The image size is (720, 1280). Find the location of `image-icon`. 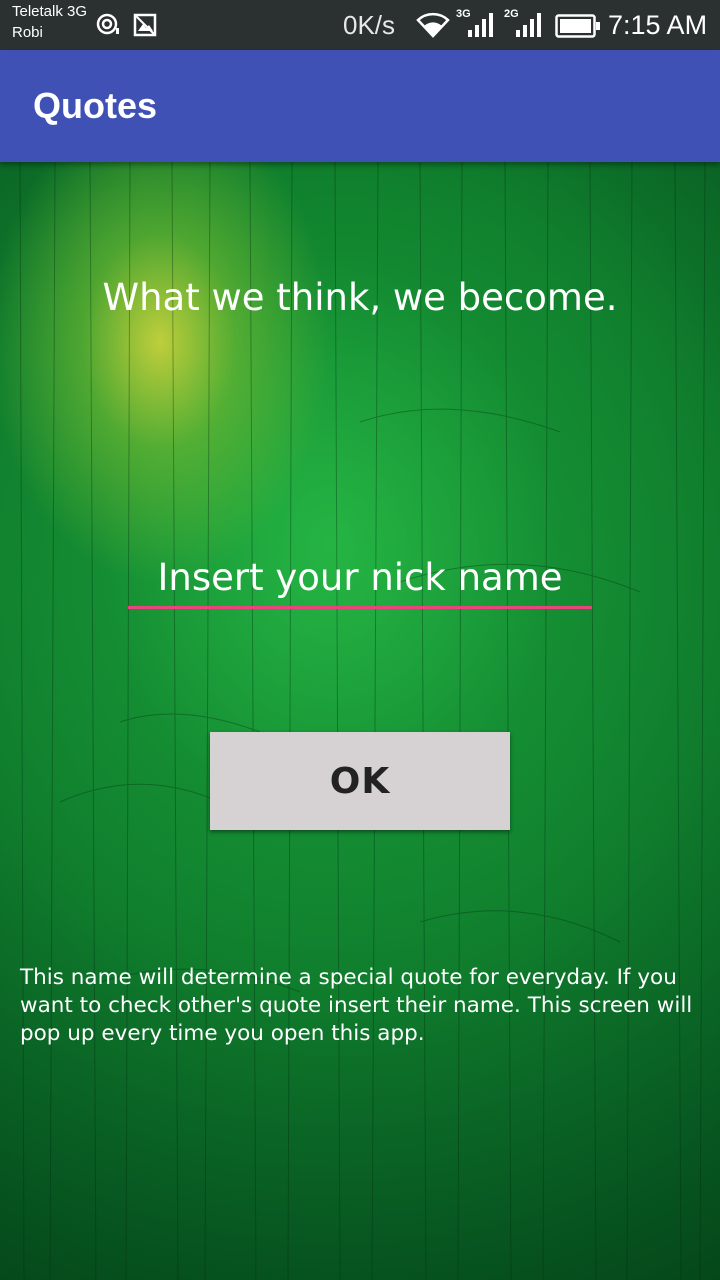

image-icon is located at coordinates (145, 25).